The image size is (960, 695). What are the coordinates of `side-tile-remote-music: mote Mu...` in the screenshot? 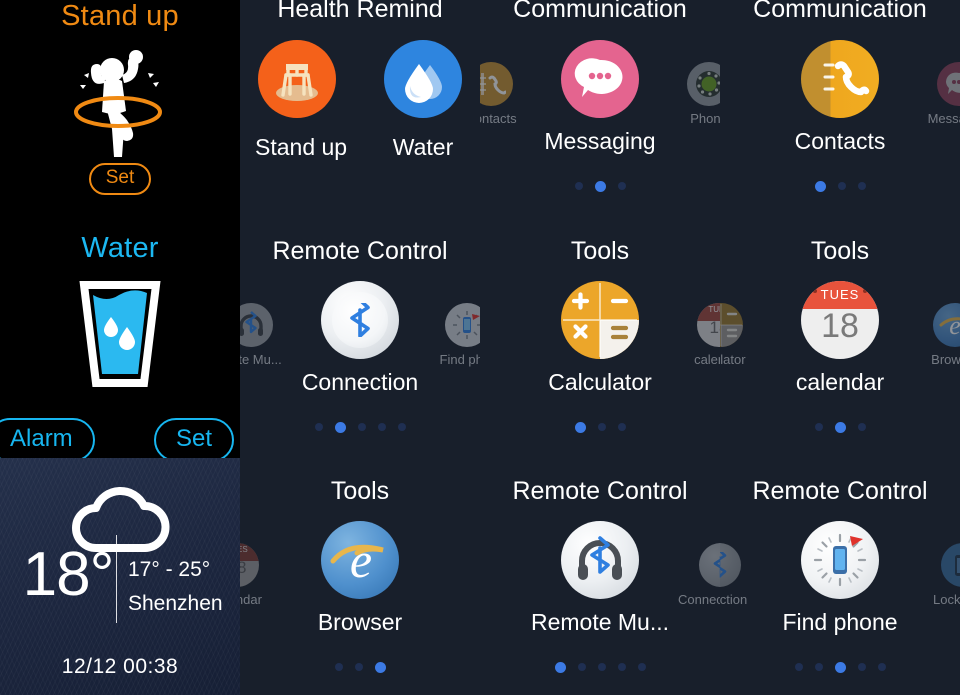 It's located at (267, 335).